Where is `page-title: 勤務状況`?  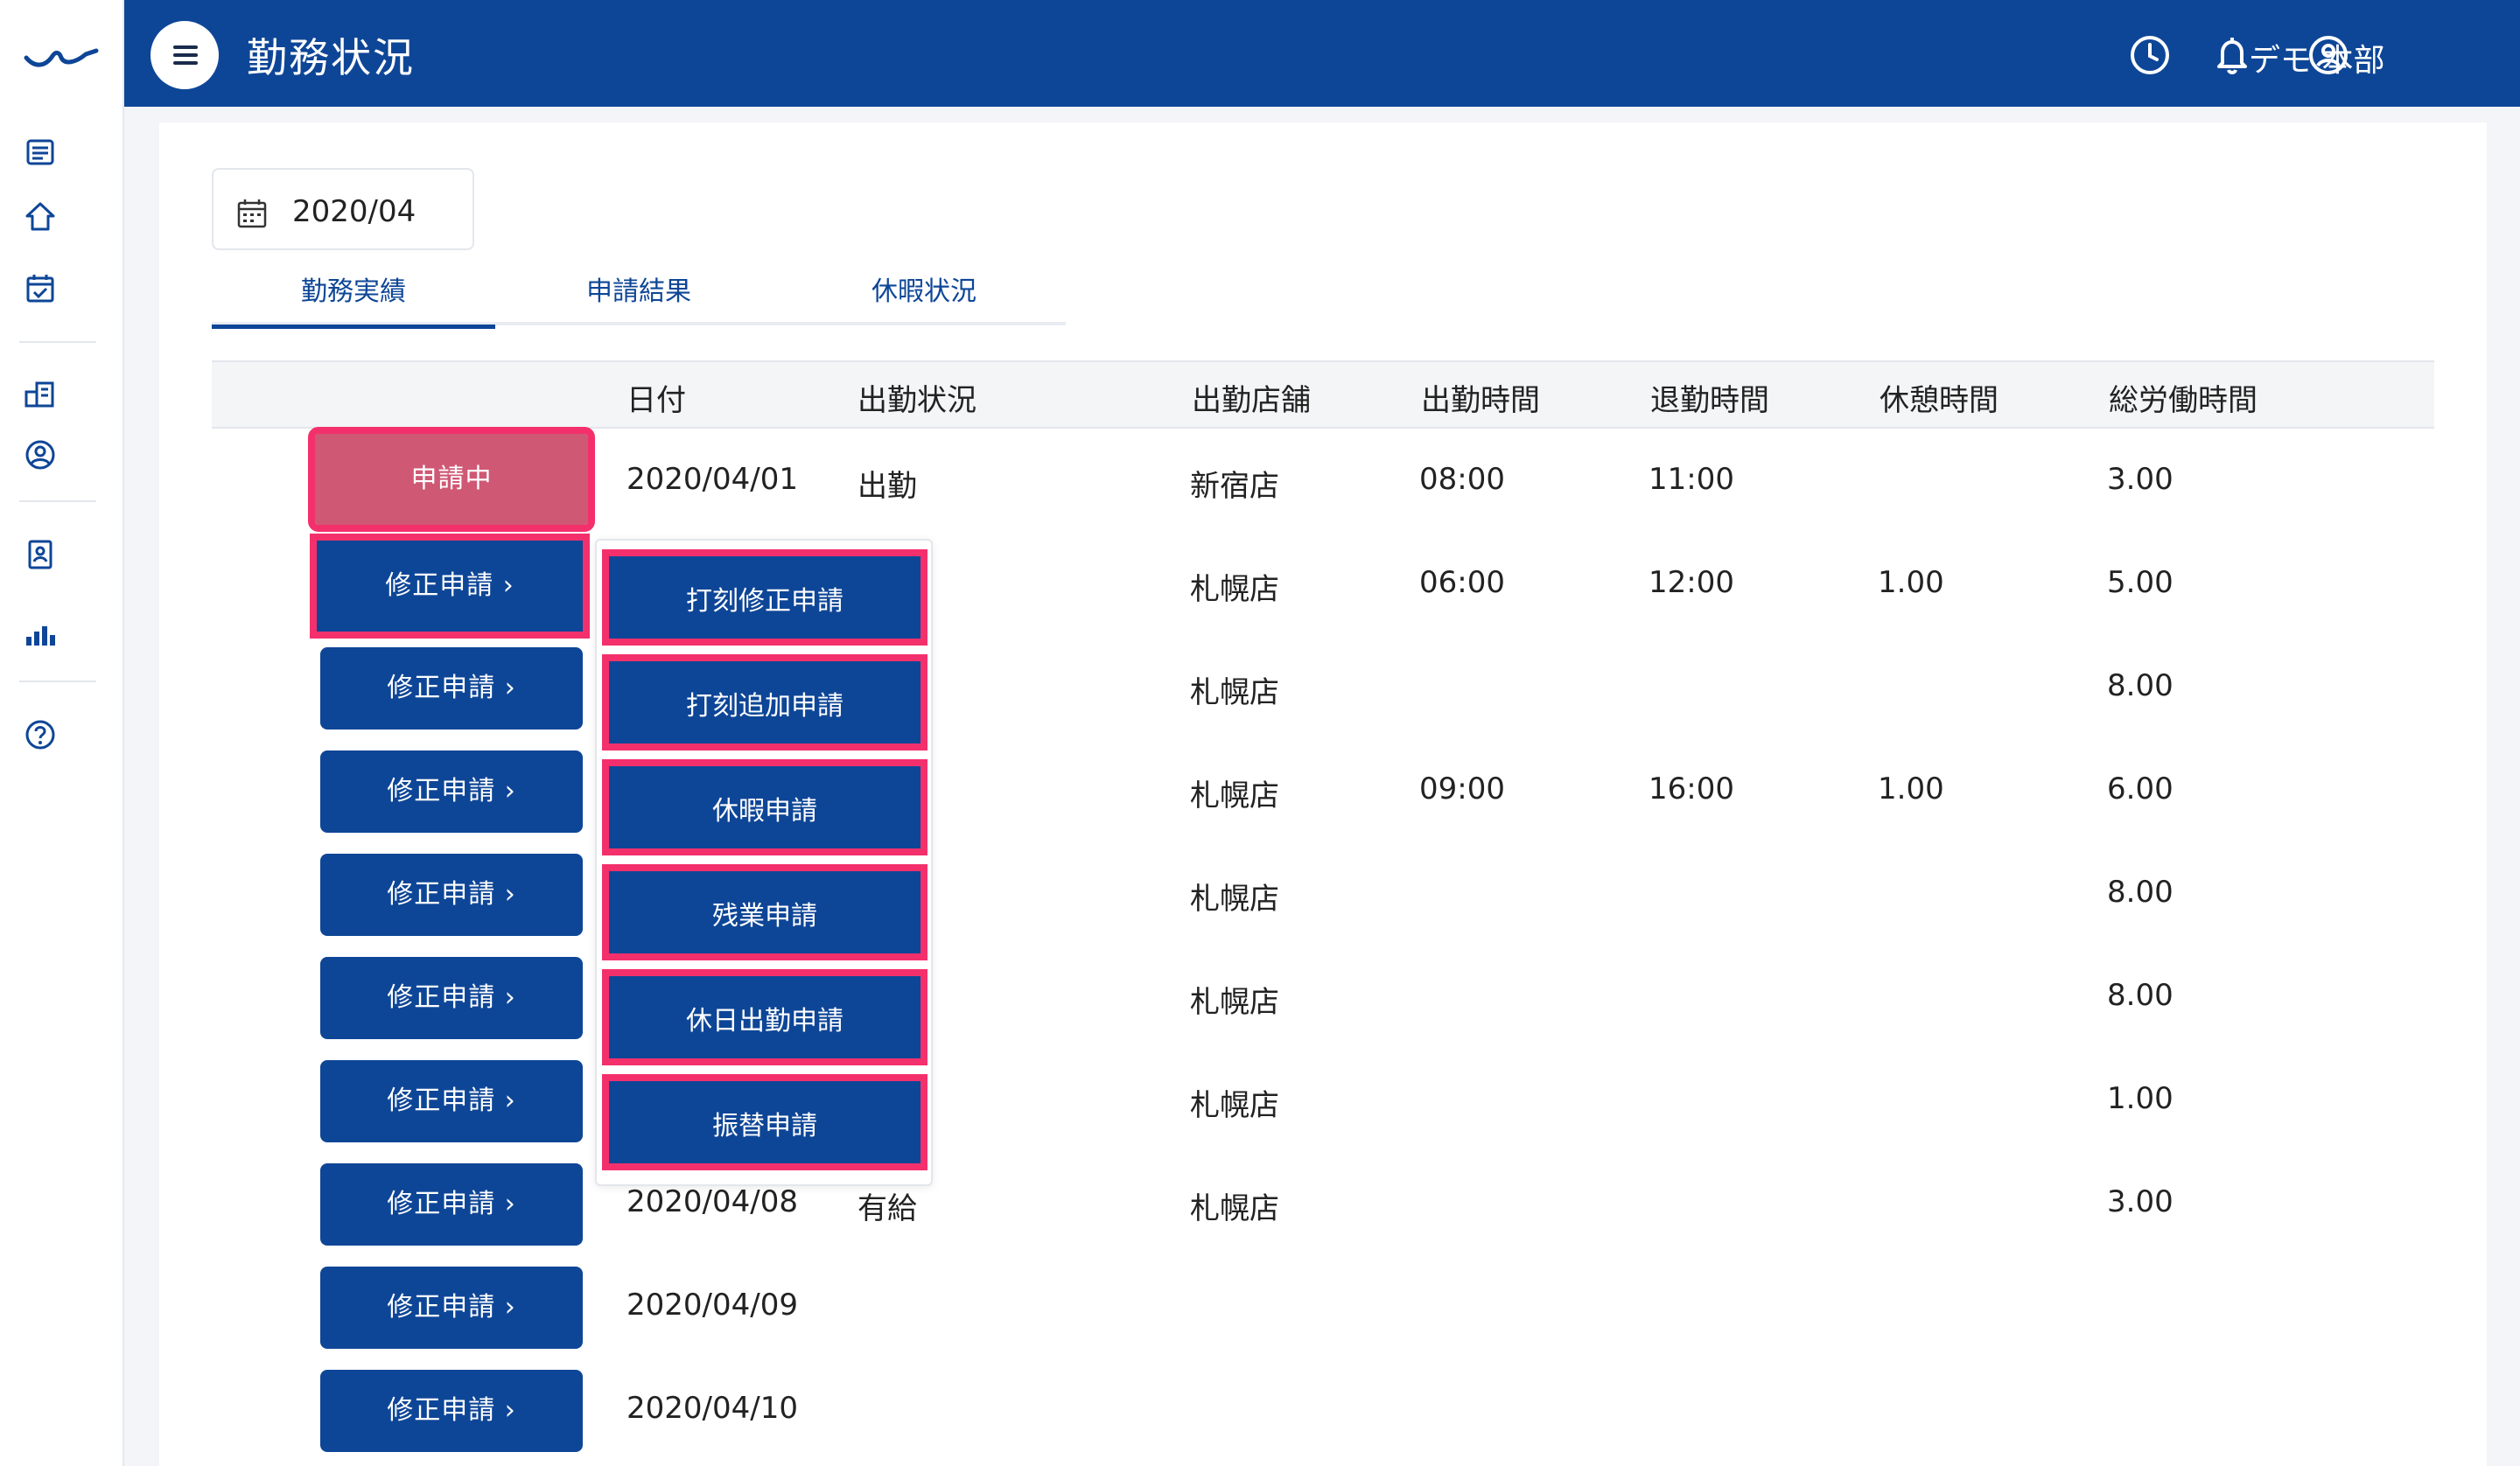
page-title: 勤務状況 is located at coordinates (331, 58).